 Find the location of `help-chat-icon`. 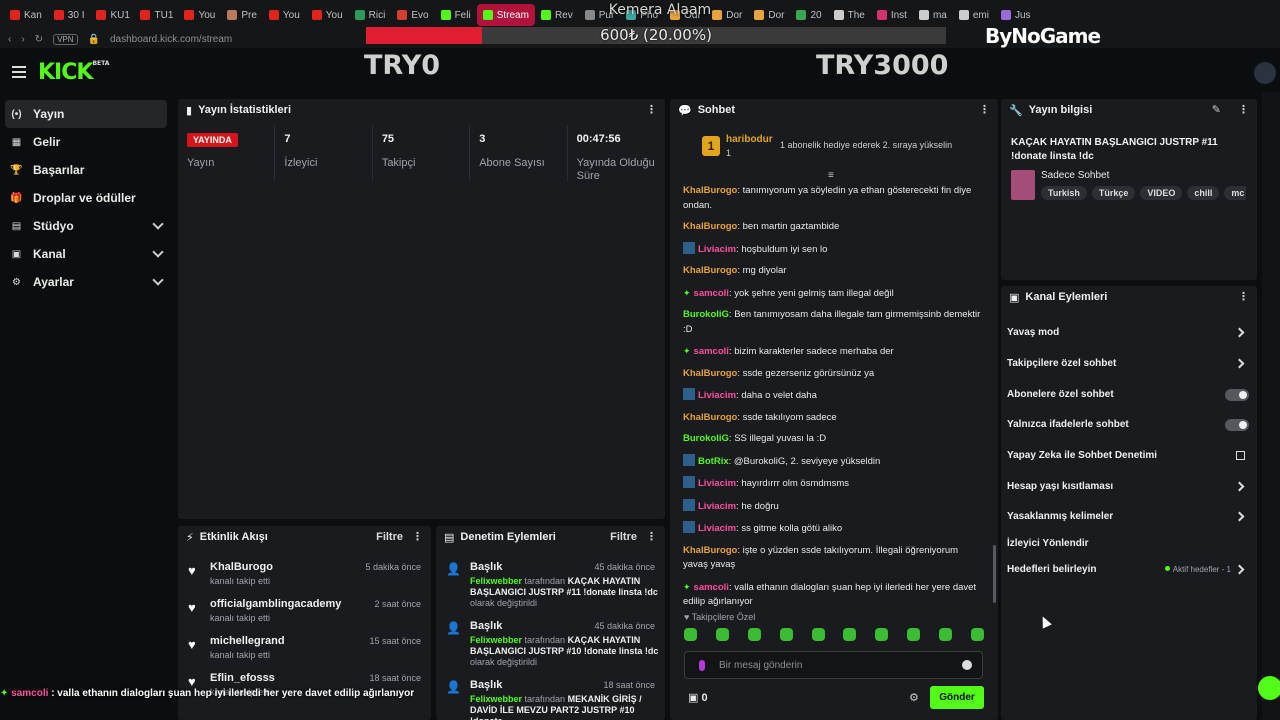

help-chat-icon is located at coordinates (1269, 688).